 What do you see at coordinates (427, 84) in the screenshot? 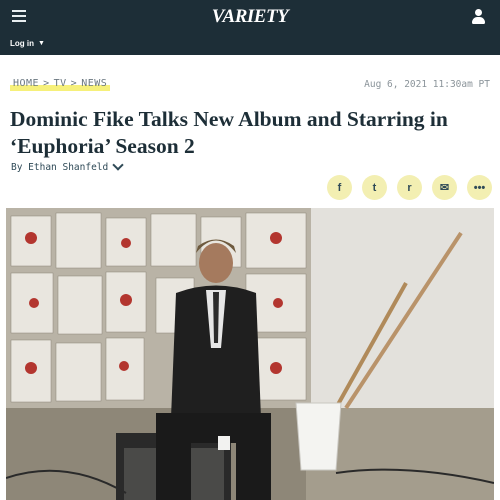
I see `publish-timestamp: Aug 6, 2021 11:30am PT` at bounding box center [427, 84].